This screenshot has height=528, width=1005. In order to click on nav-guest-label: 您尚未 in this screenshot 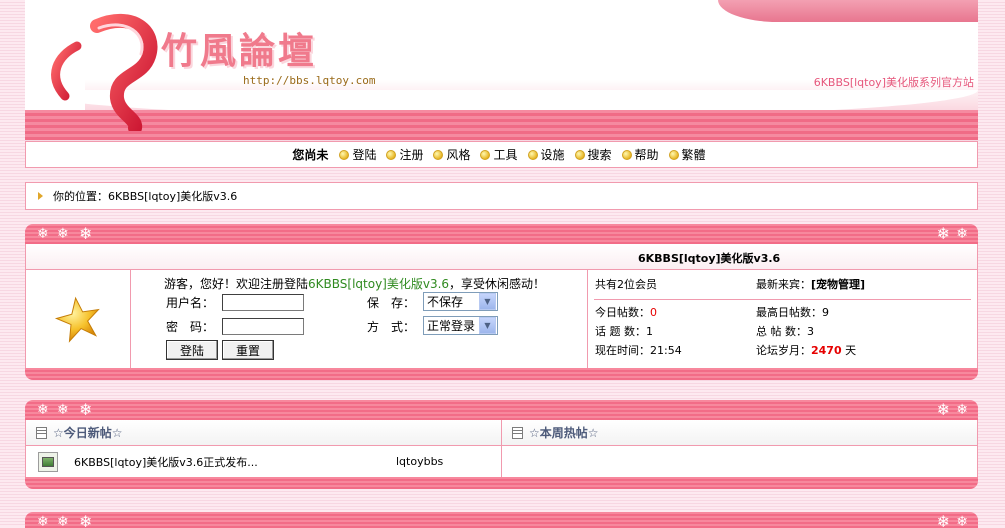, I will do `click(310, 155)`.